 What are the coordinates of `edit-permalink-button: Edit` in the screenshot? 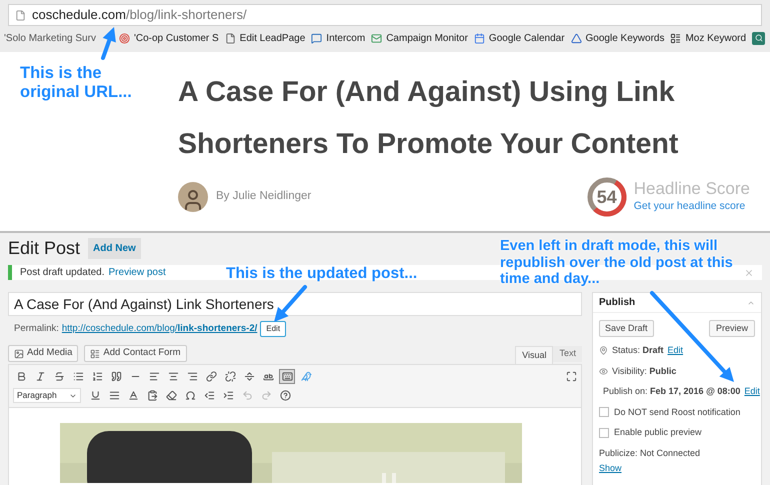 It's located at (273, 329).